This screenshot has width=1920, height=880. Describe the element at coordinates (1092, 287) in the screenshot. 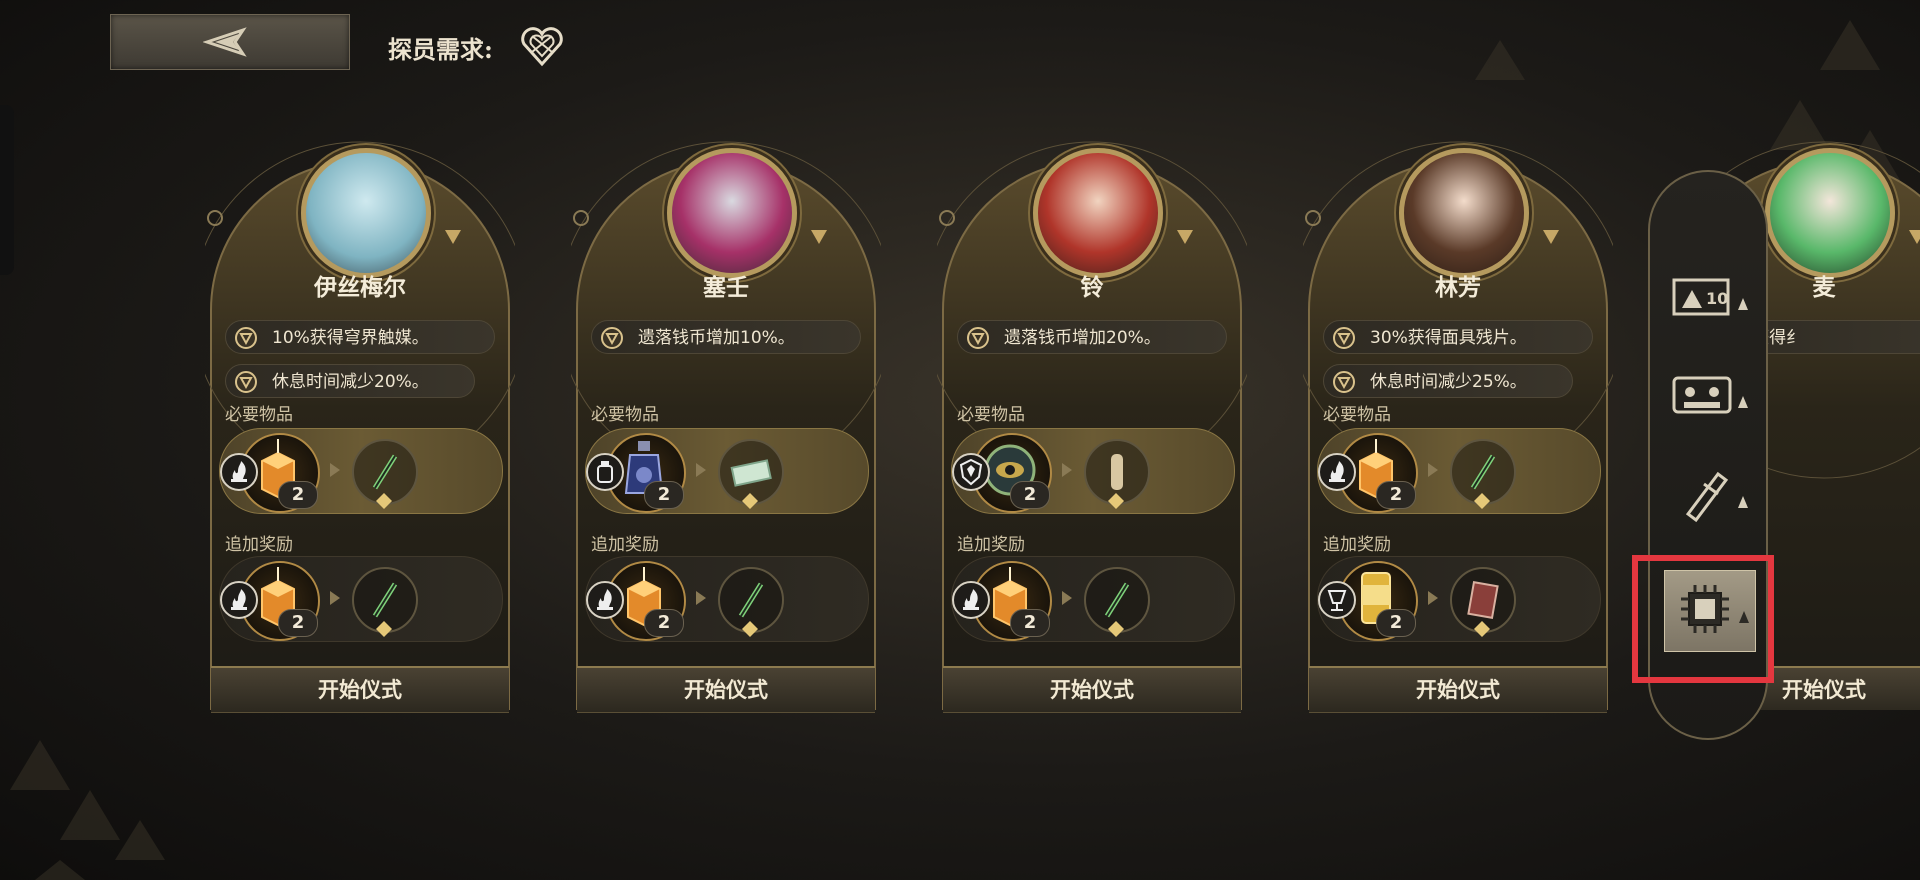

I see `character-name: 铃` at that location.